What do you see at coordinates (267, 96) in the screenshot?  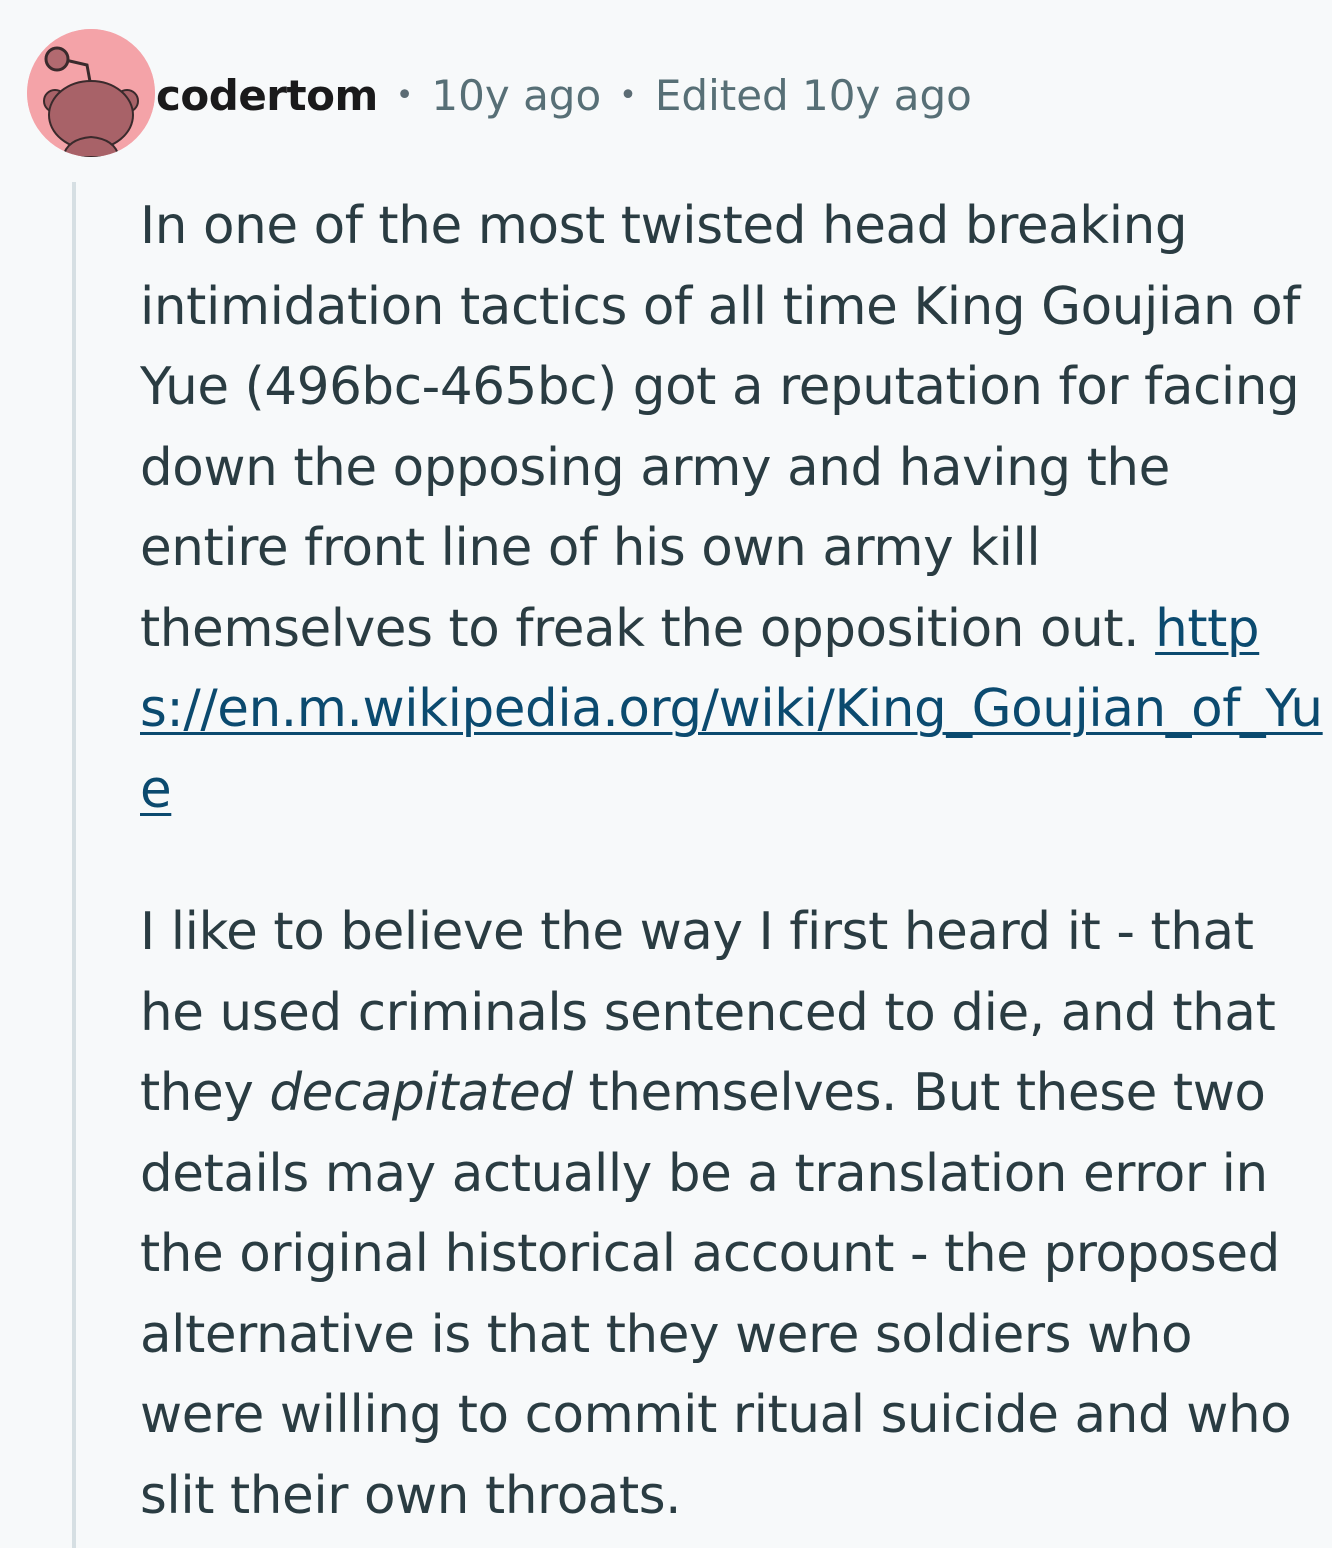 I see `username-link: codertom` at bounding box center [267, 96].